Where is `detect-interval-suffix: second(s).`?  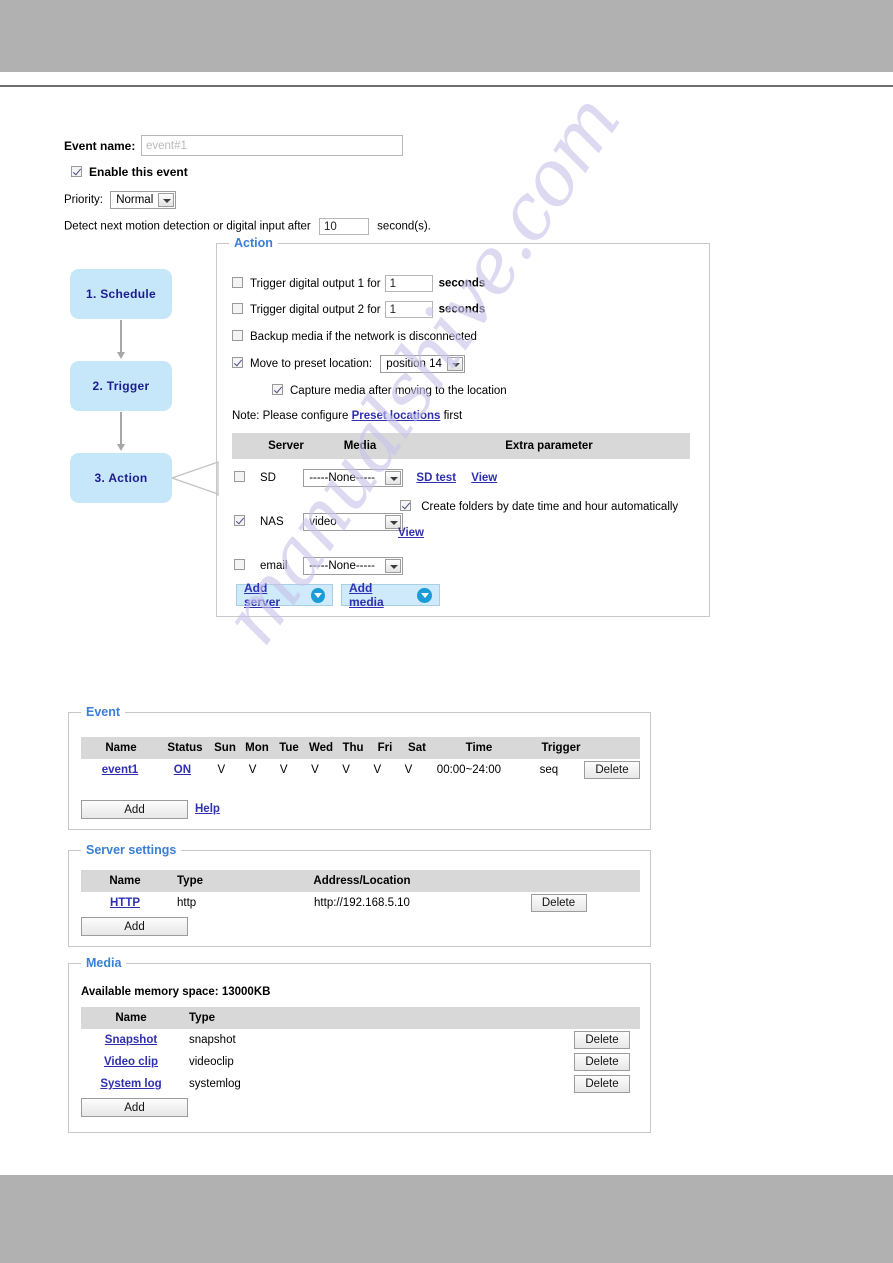
detect-interval-suffix: second(s). is located at coordinates (404, 226).